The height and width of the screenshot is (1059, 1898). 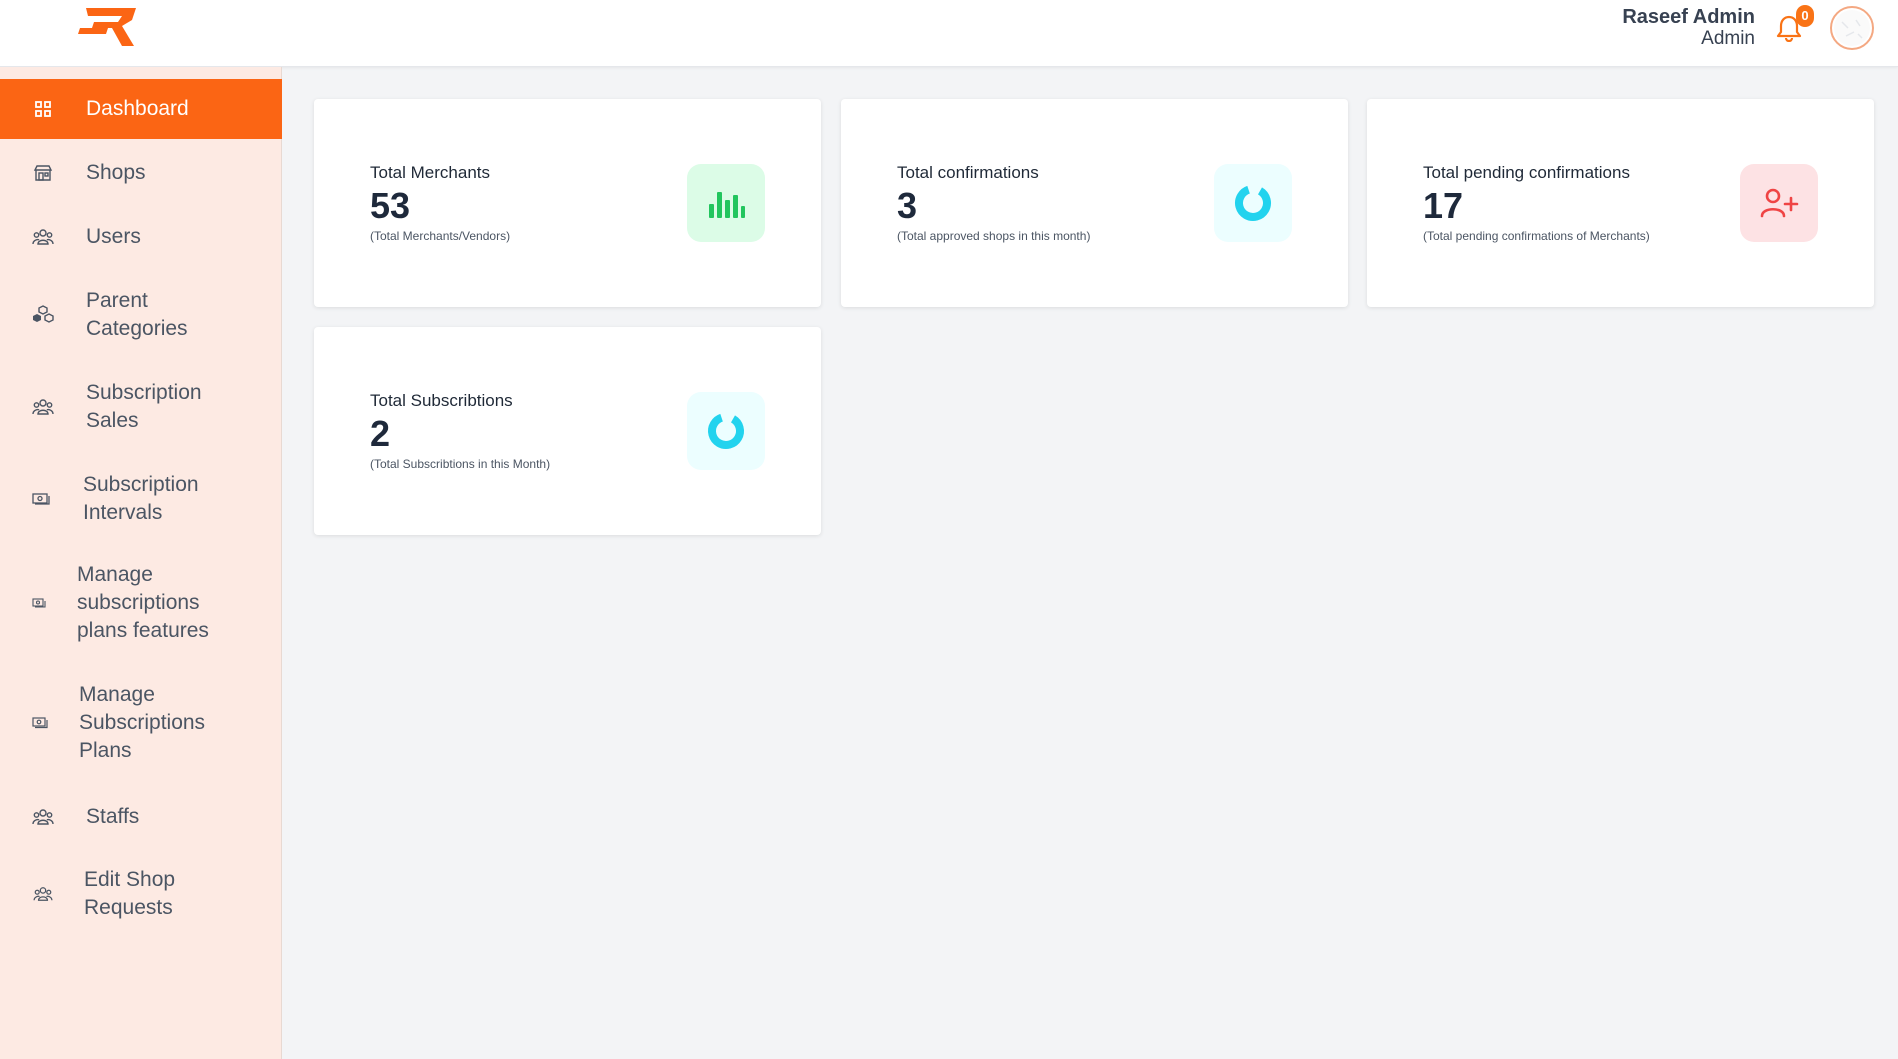 I want to click on sidebar-item-label: Edit Shop Requests, so click(x=130, y=893).